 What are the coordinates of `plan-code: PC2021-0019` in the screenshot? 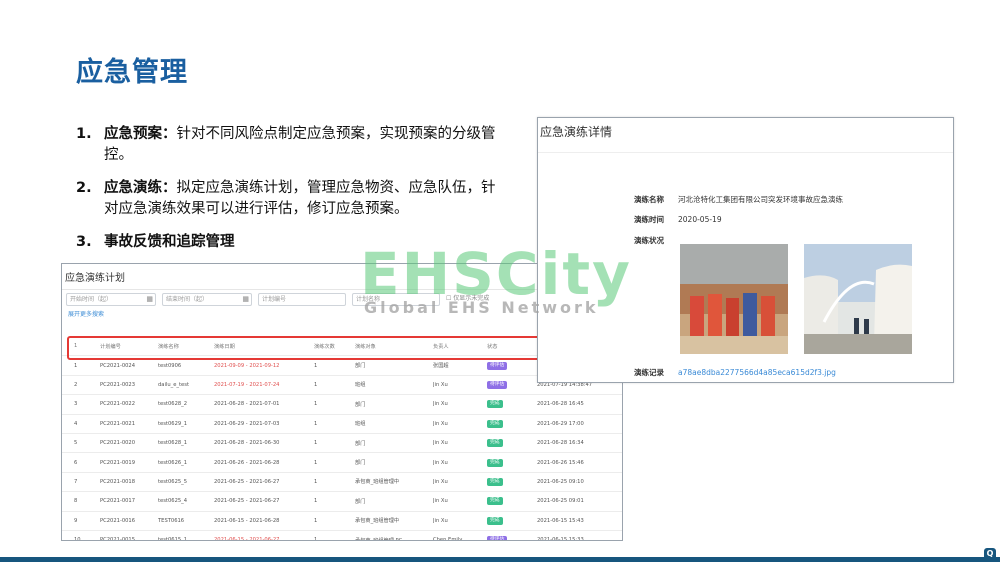 It's located at (129, 462).